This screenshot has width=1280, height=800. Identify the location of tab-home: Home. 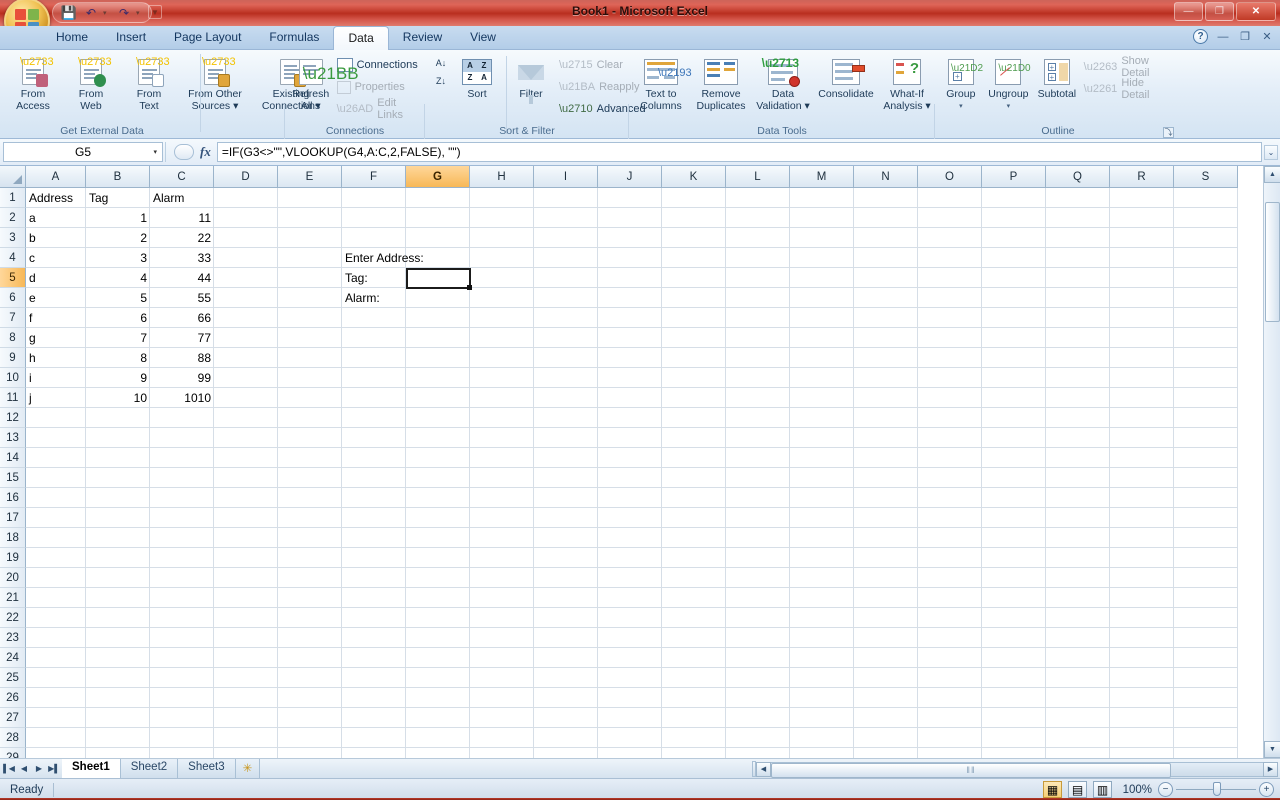
(72, 38).